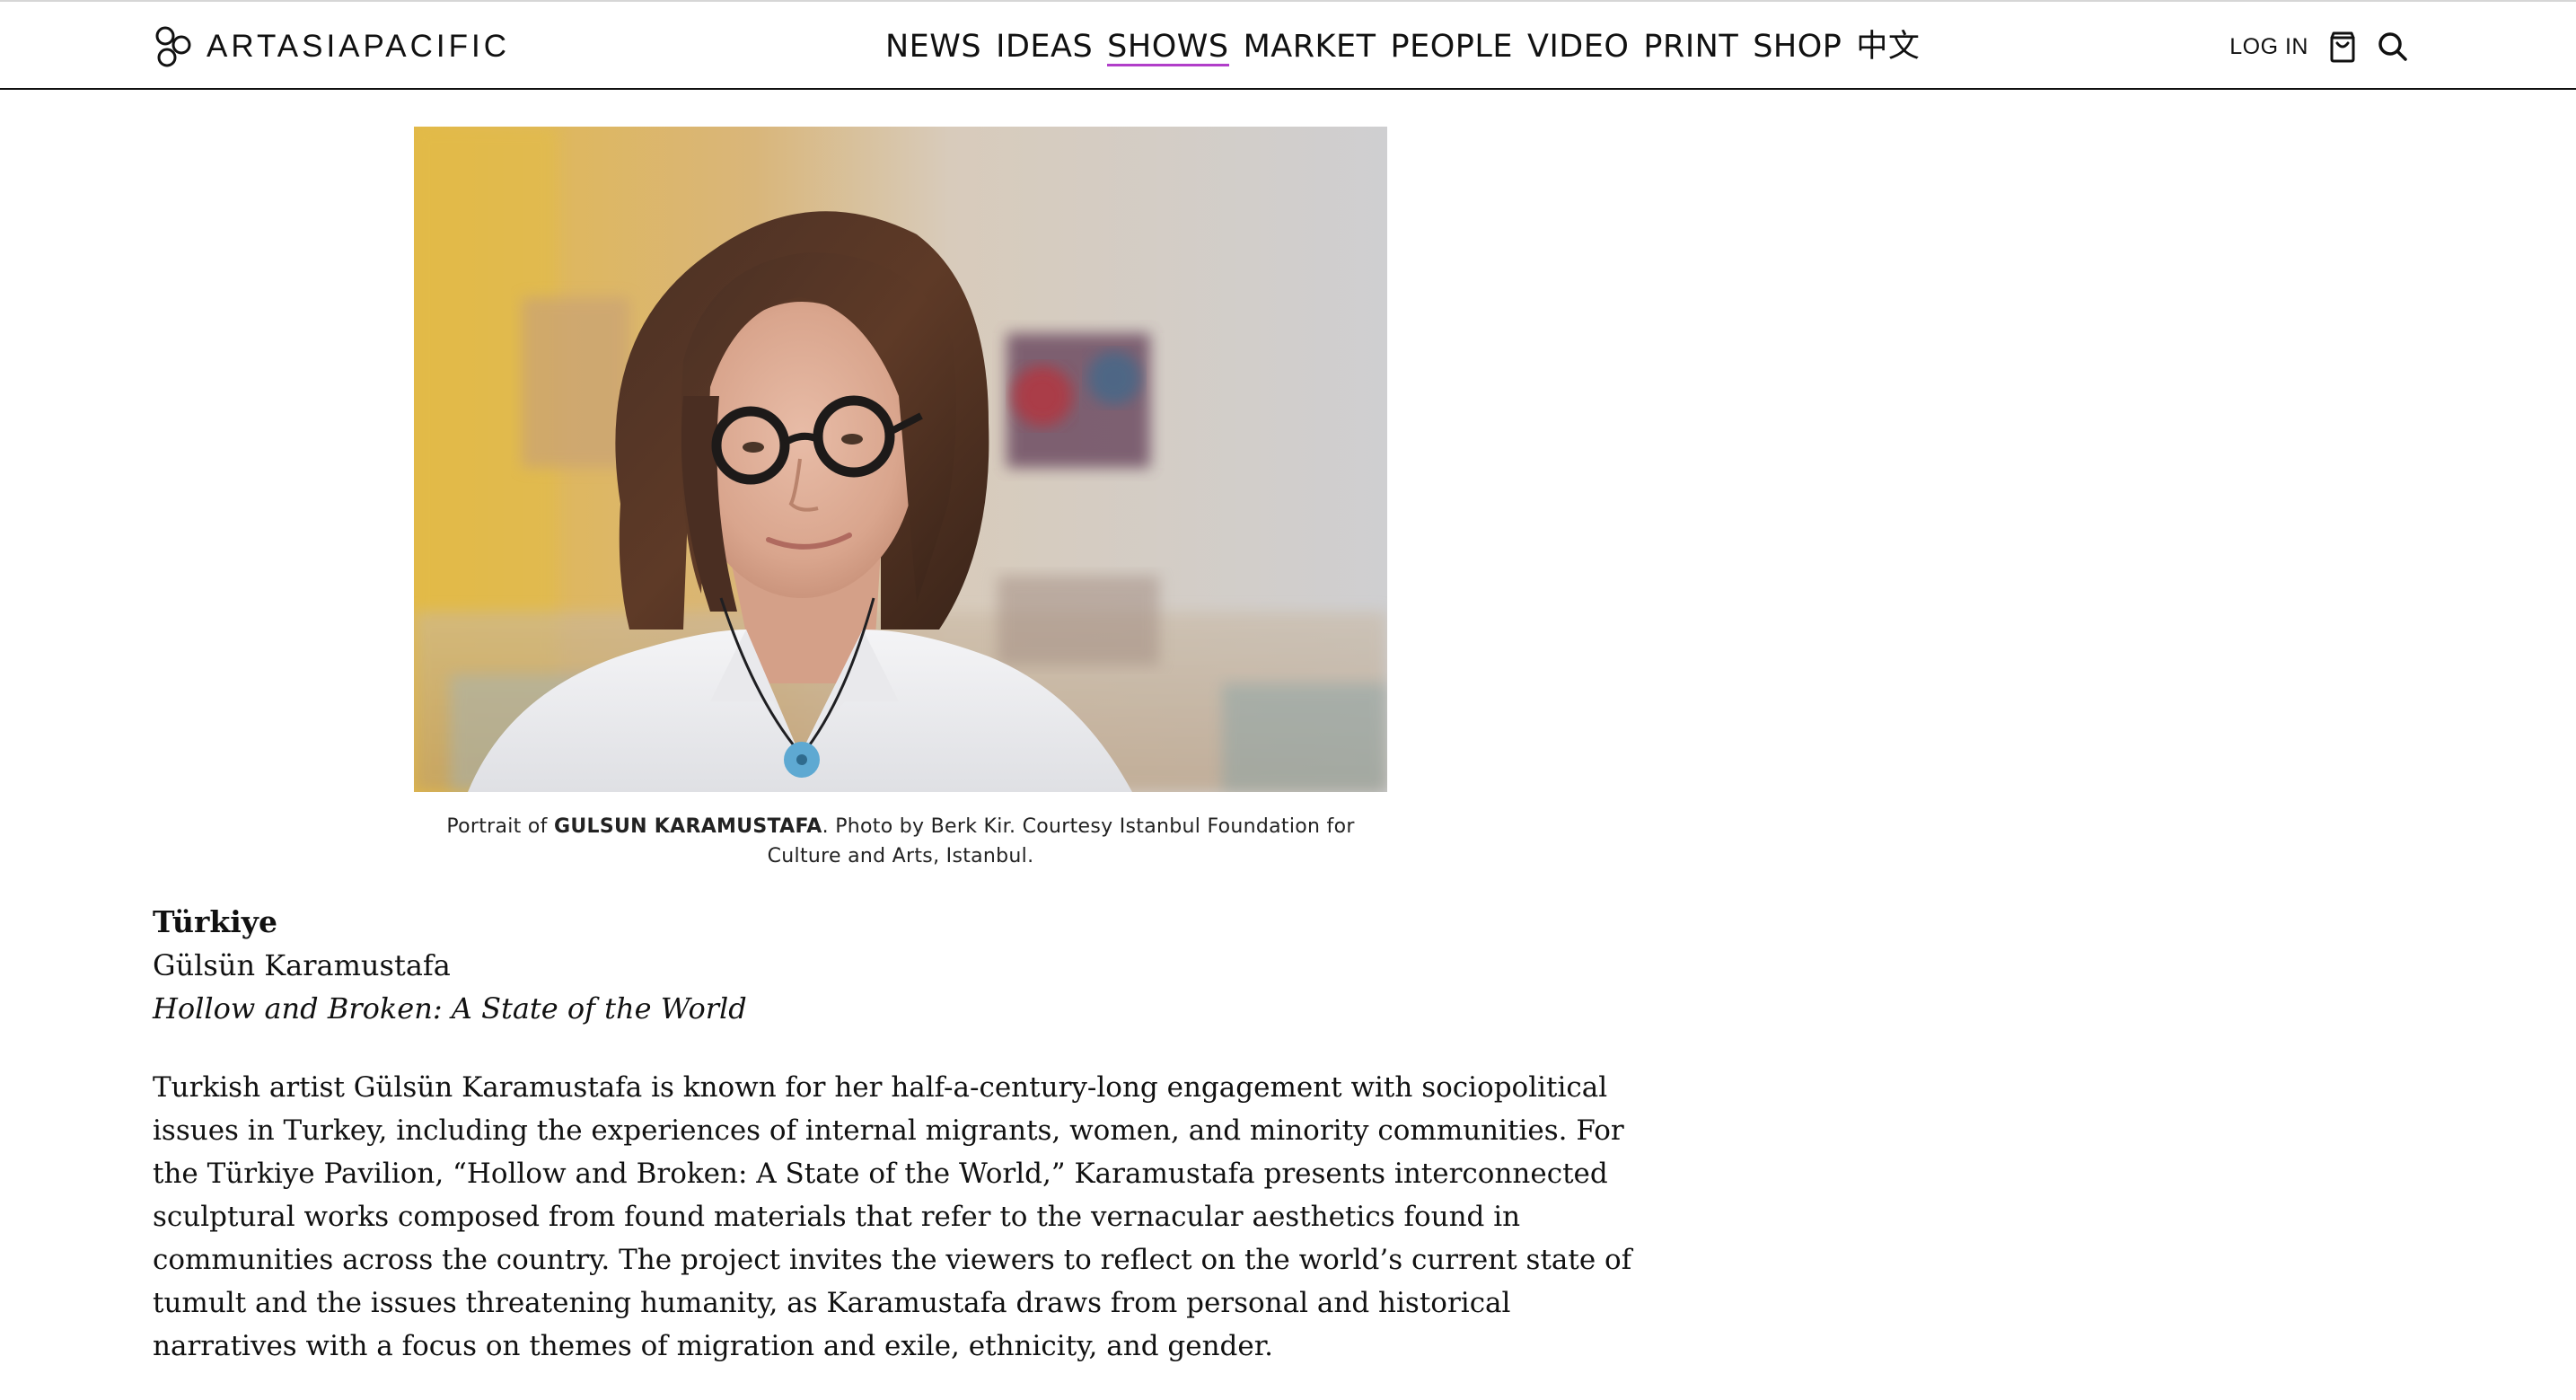 The image size is (2576, 1400). What do you see at coordinates (2269, 47) in the screenshot?
I see `login-link: LOG IN` at bounding box center [2269, 47].